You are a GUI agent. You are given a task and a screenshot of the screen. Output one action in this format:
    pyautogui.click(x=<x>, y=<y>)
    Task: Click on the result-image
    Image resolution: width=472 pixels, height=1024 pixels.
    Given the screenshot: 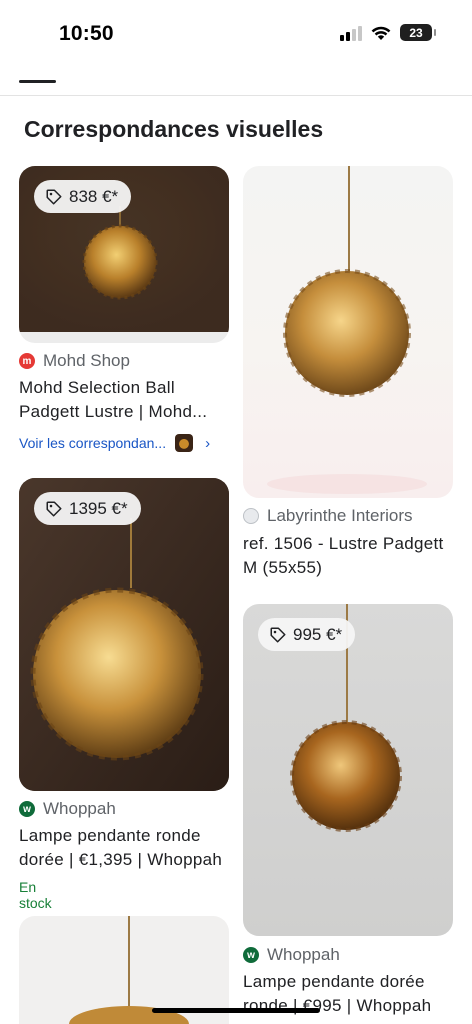 What is the action you would take?
    pyautogui.click(x=348, y=332)
    